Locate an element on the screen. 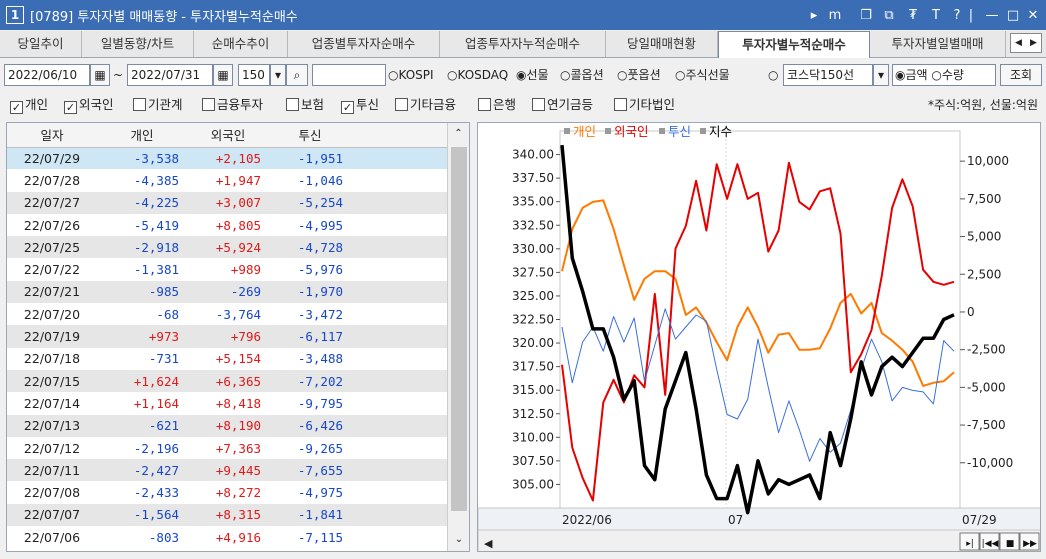 The image size is (1046, 559). trust-cell: -1,841 is located at coordinates (310, 515).